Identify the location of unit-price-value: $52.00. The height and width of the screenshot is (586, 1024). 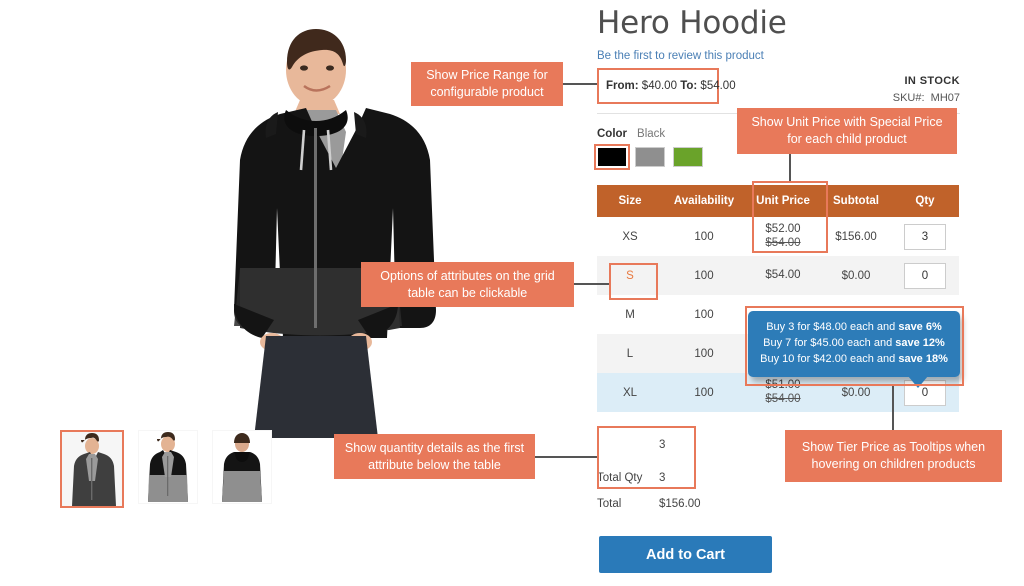
(783, 229).